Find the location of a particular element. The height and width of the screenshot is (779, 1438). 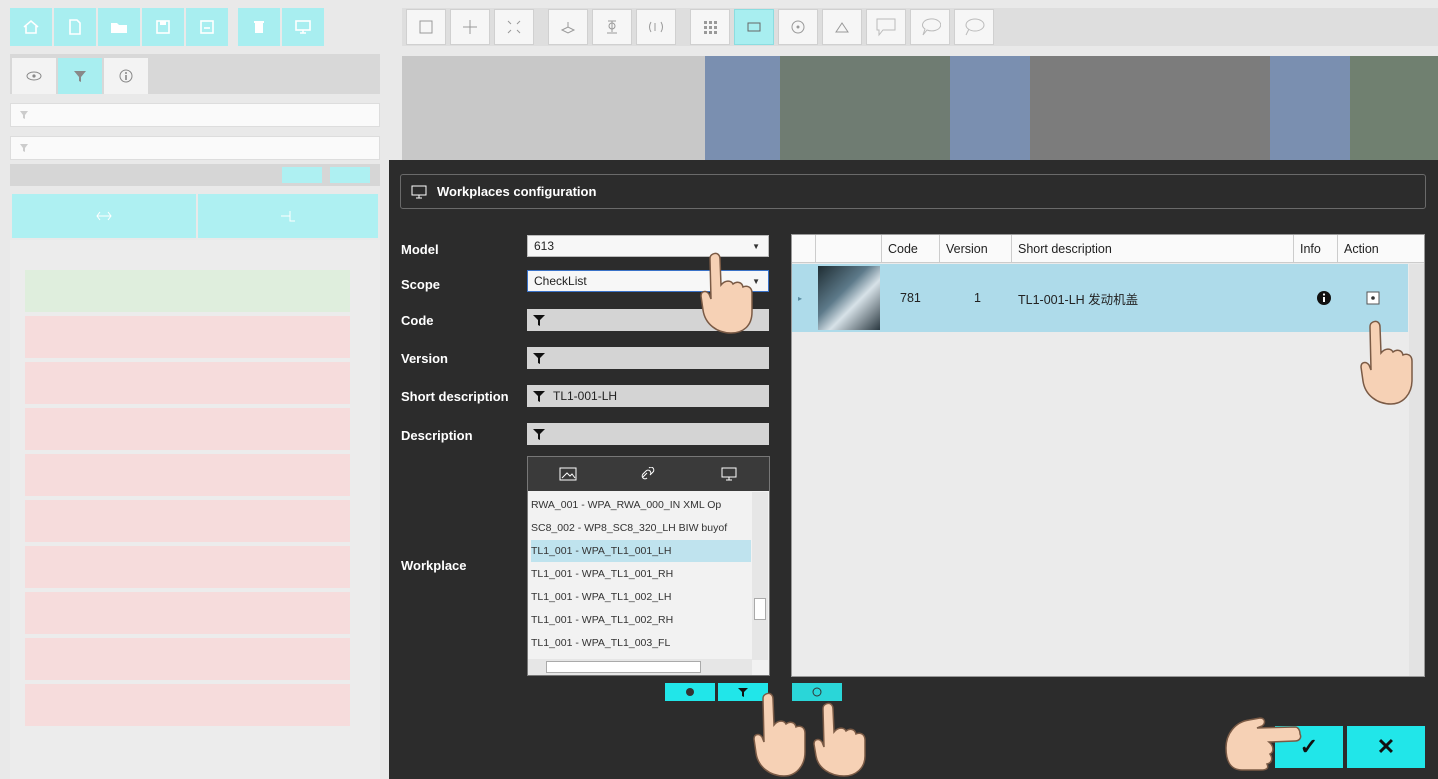

home-button is located at coordinates (31, 27).